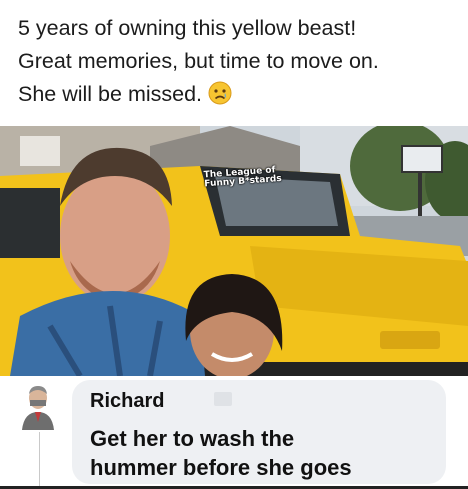  Describe the element at coordinates (223, 399) in the screenshot. I see `redacted-name` at that location.